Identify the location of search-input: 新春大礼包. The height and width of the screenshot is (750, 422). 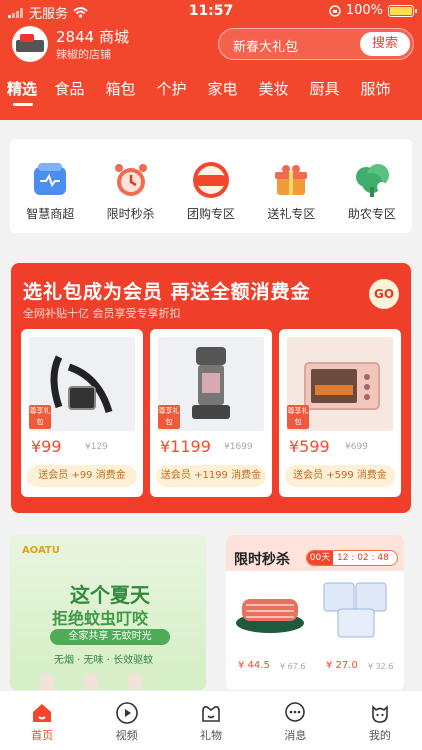
(265, 45).